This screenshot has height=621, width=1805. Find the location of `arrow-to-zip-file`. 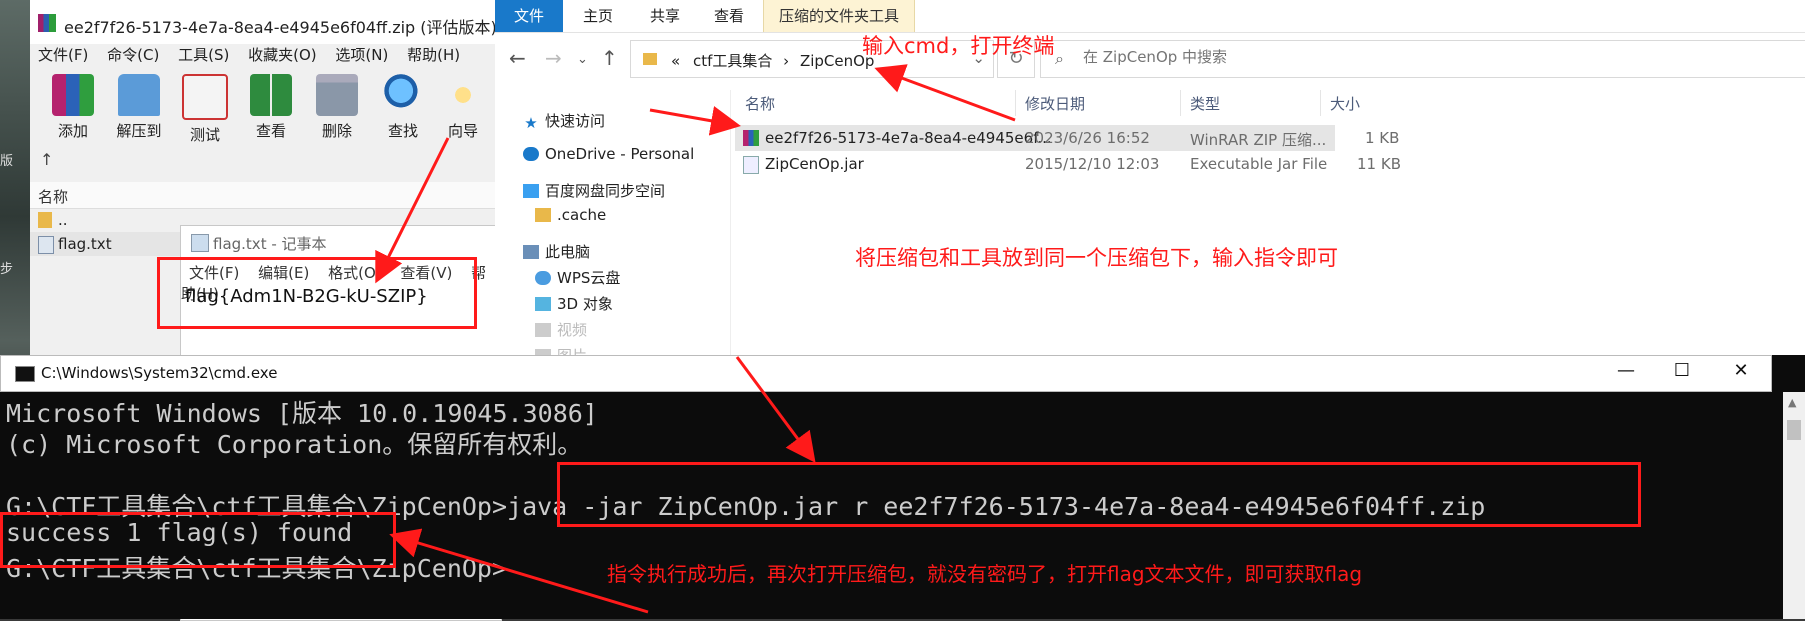

arrow-to-zip-file is located at coordinates (695, 121).